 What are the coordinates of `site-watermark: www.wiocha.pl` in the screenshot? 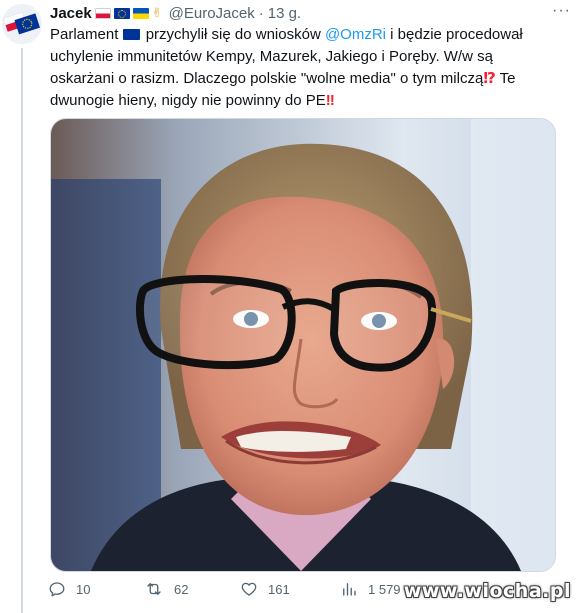 It's located at (487, 591).